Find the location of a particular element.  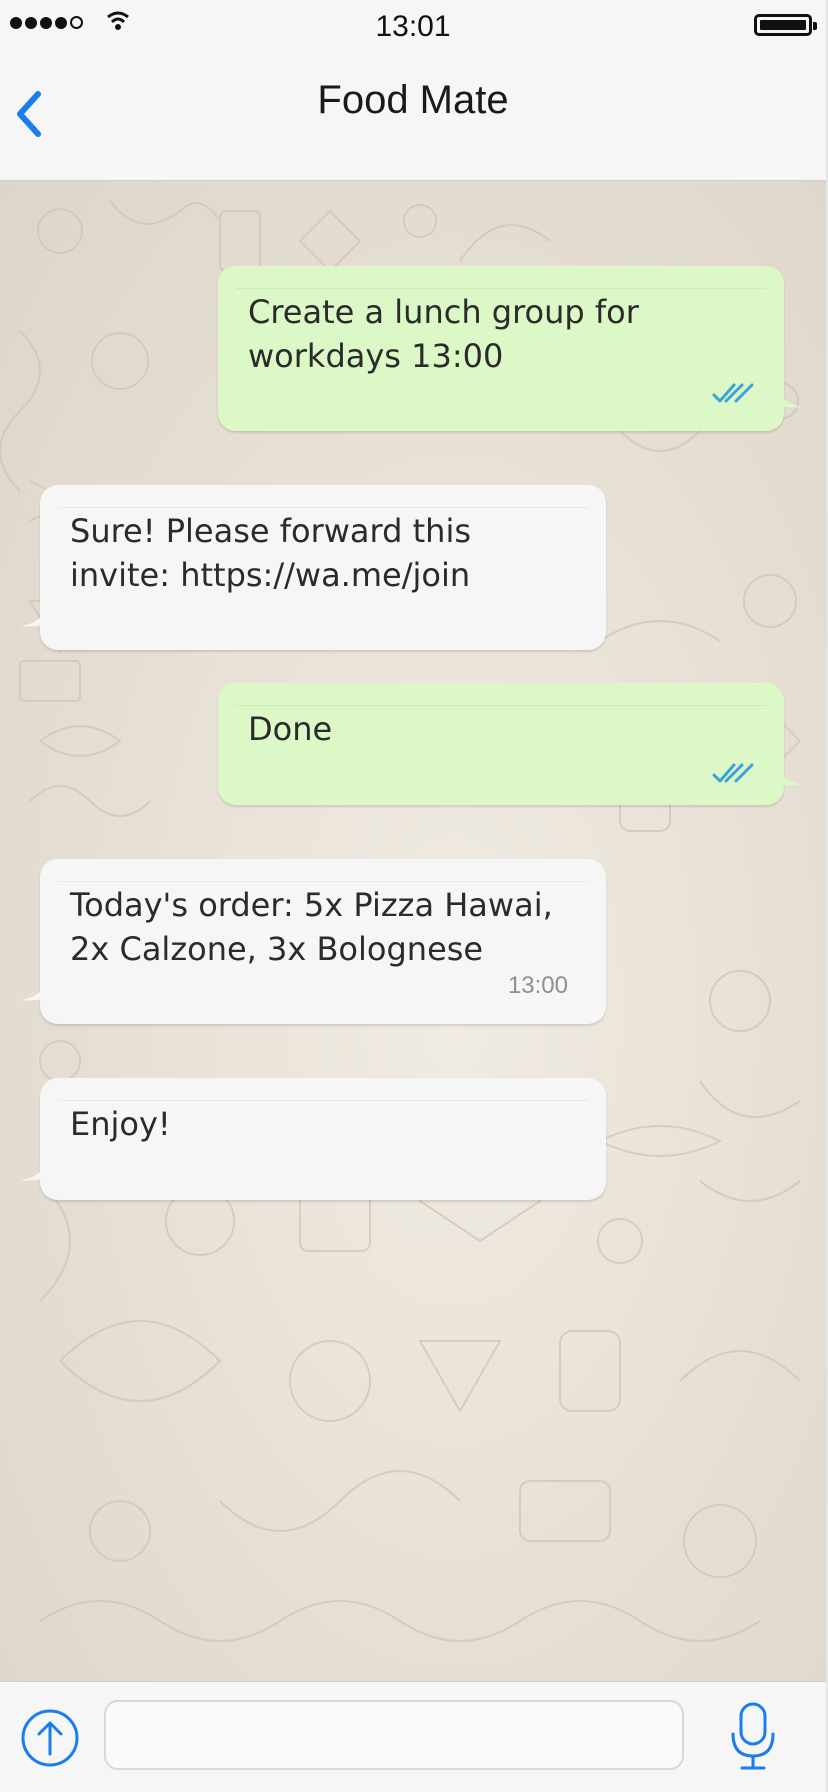

message-input is located at coordinates (394, 1735).